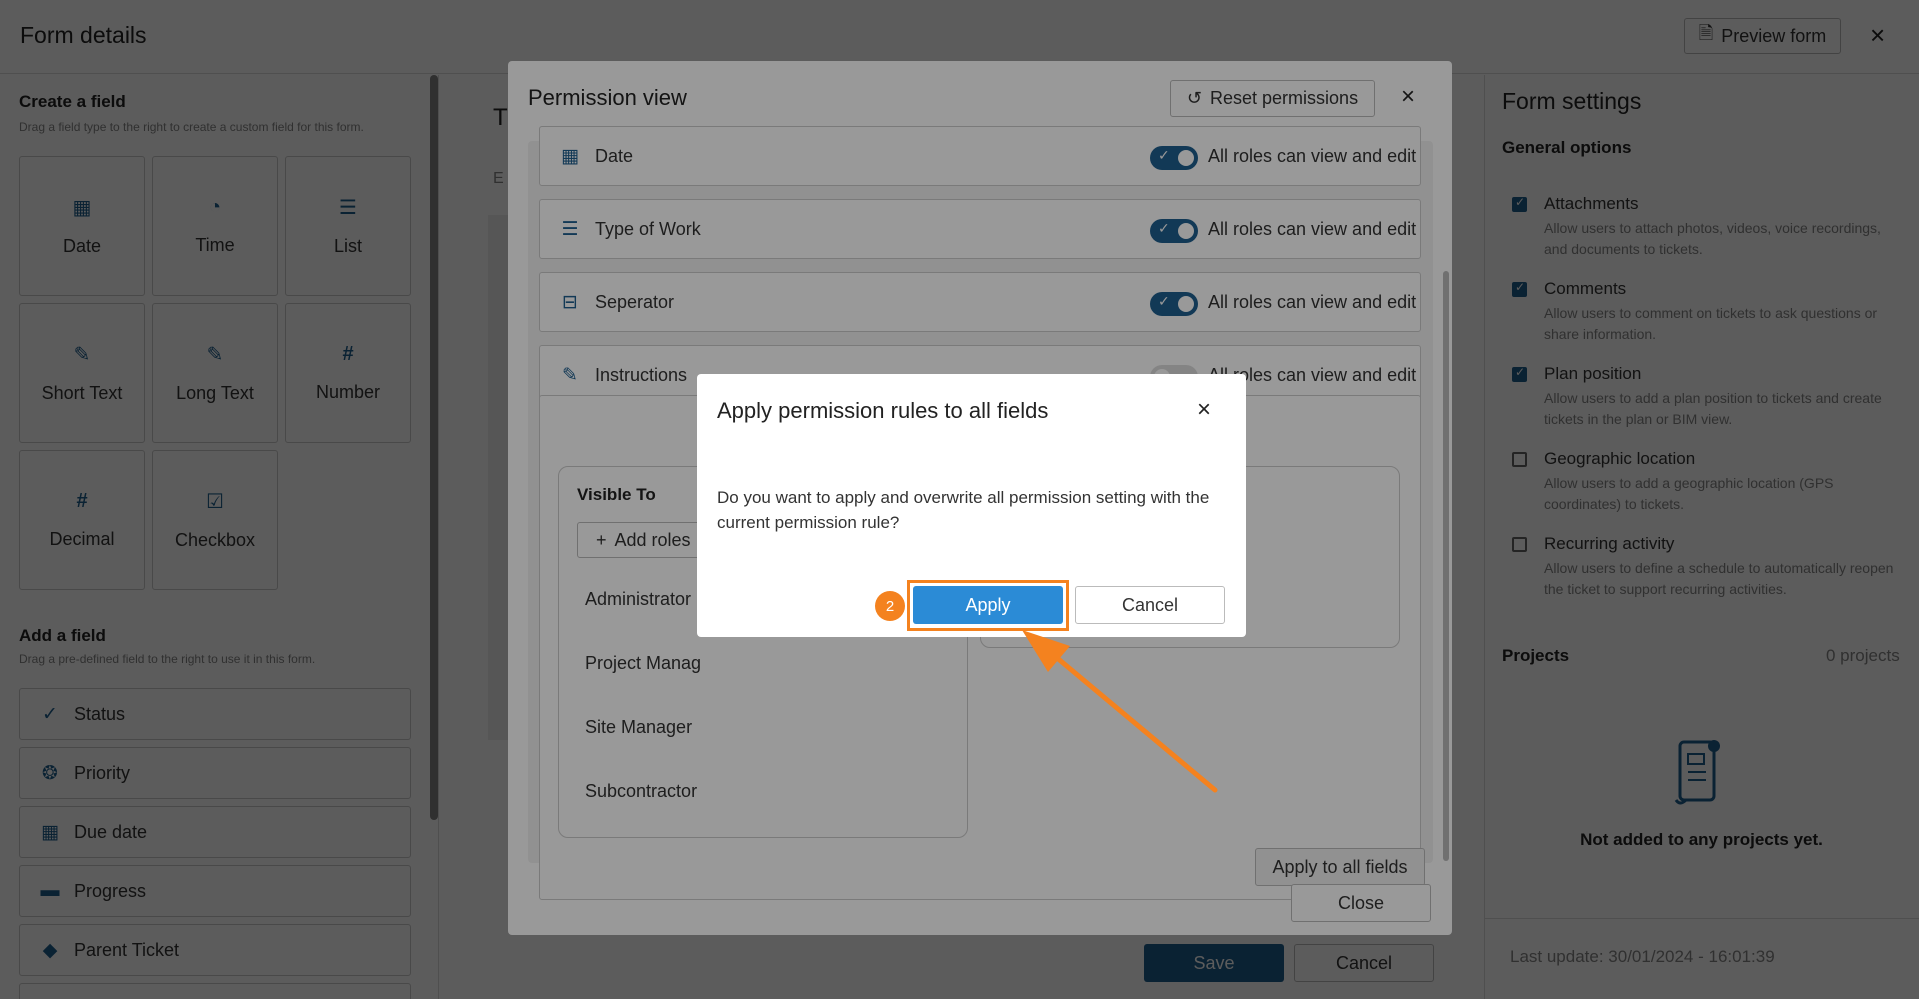 The image size is (1919, 999). What do you see at coordinates (1150, 605) in the screenshot?
I see `dialog-cancel-button: Cancel` at bounding box center [1150, 605].